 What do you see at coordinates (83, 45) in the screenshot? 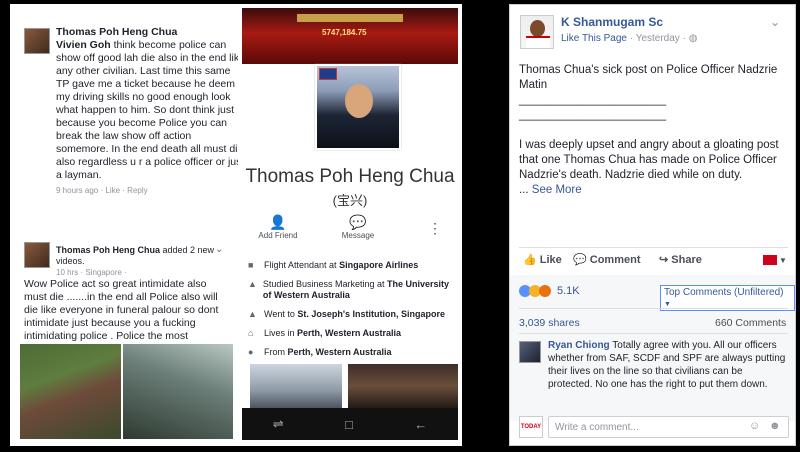
I see `comment-mention: Vivien Goh` at bounding box center [83, 45].